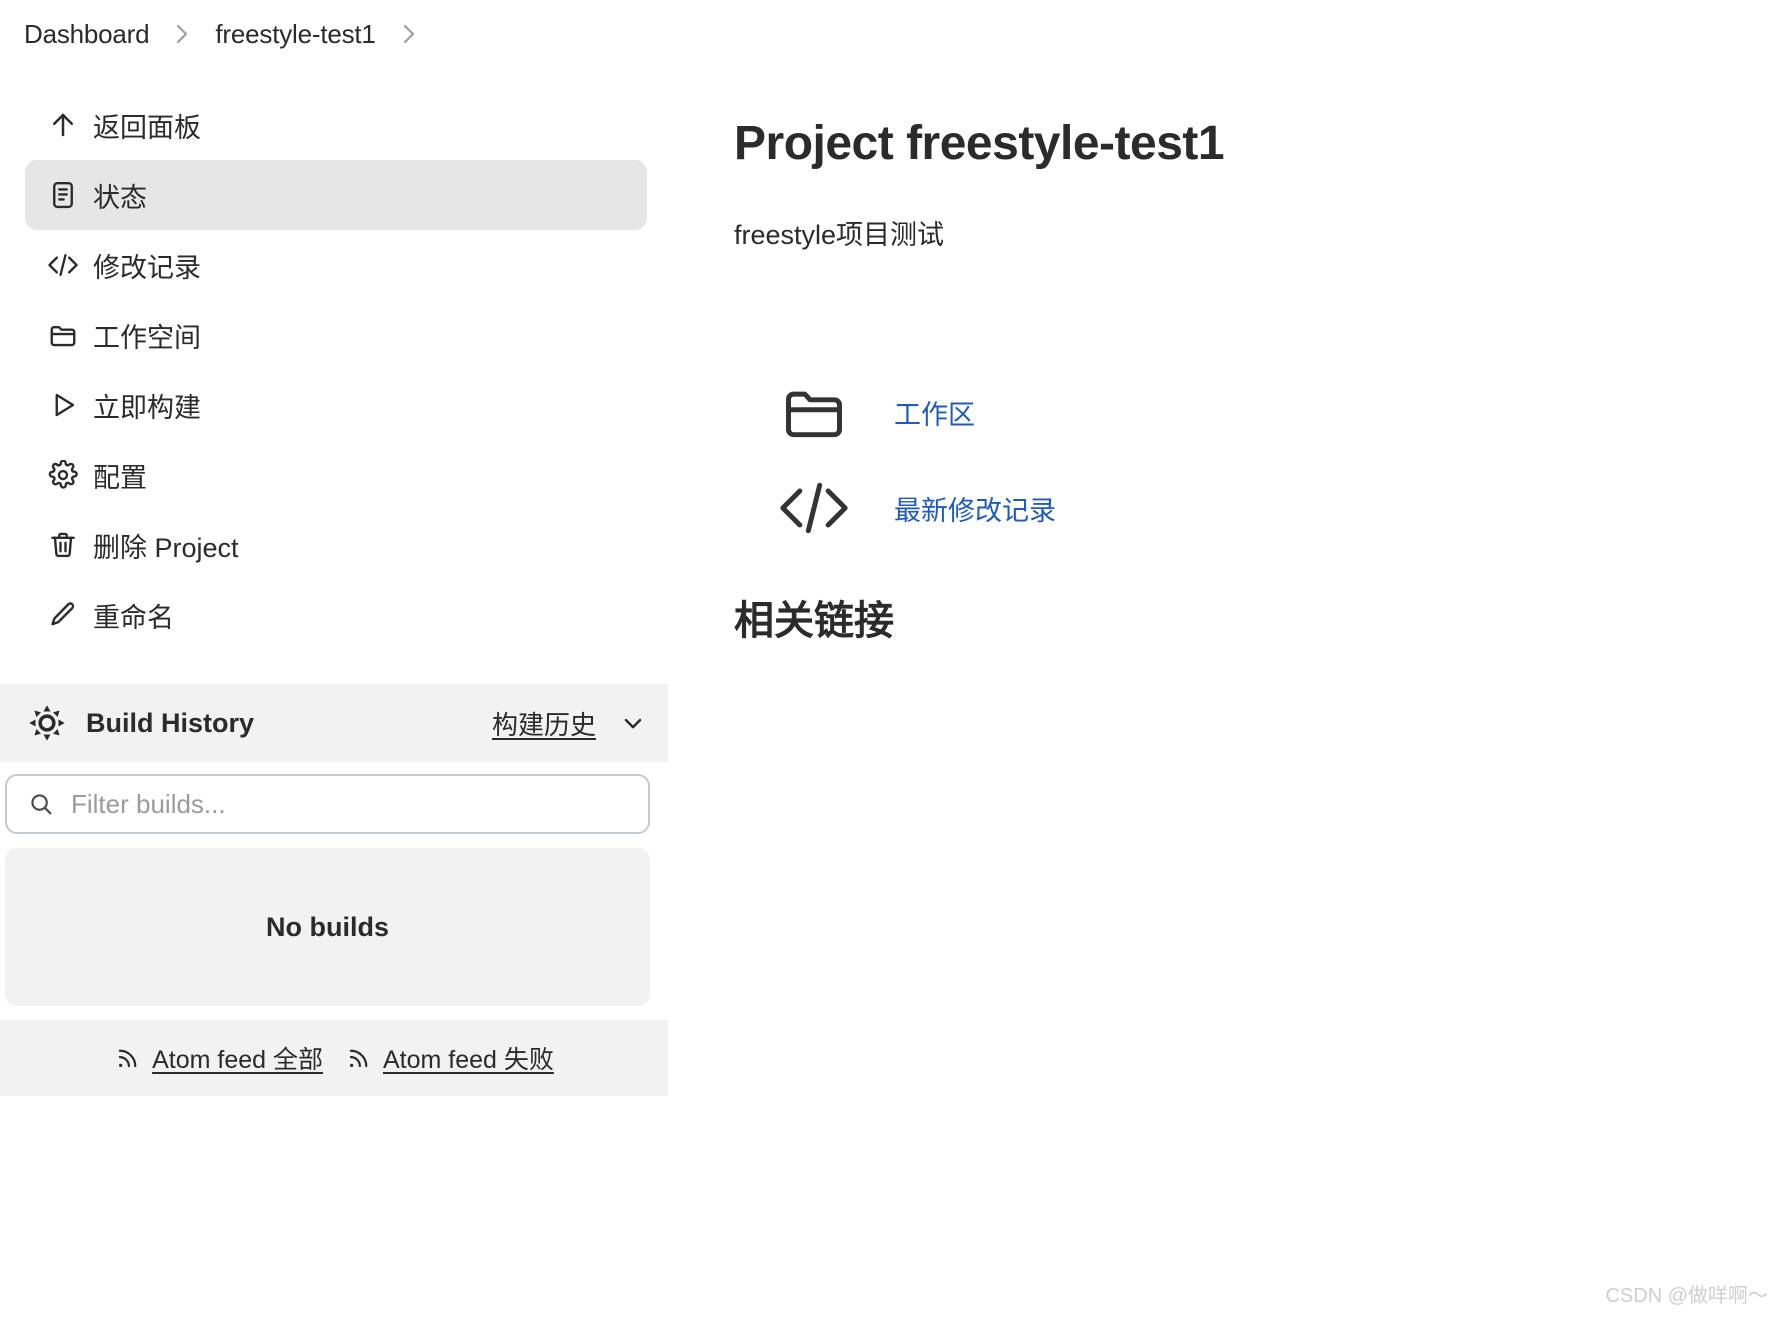  What do you see at coordinates (468, 1060) in the screenshot?
I see `atom-feed-failed-label: Atom feed 失败` at bounding box center [468, 1060].